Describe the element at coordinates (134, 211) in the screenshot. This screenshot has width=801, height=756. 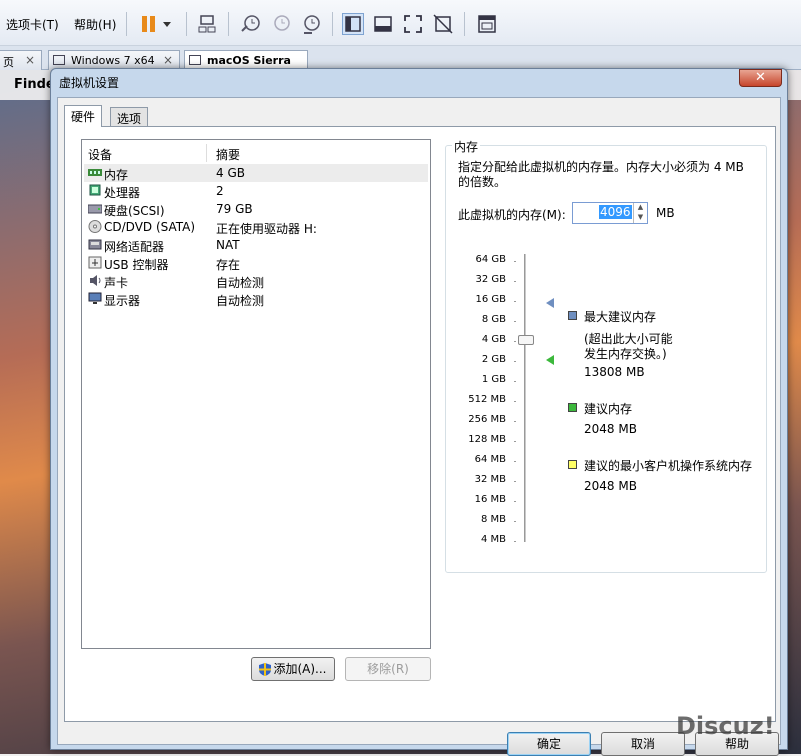
I see `device-name: 硬盘(SCSI)` at that location.